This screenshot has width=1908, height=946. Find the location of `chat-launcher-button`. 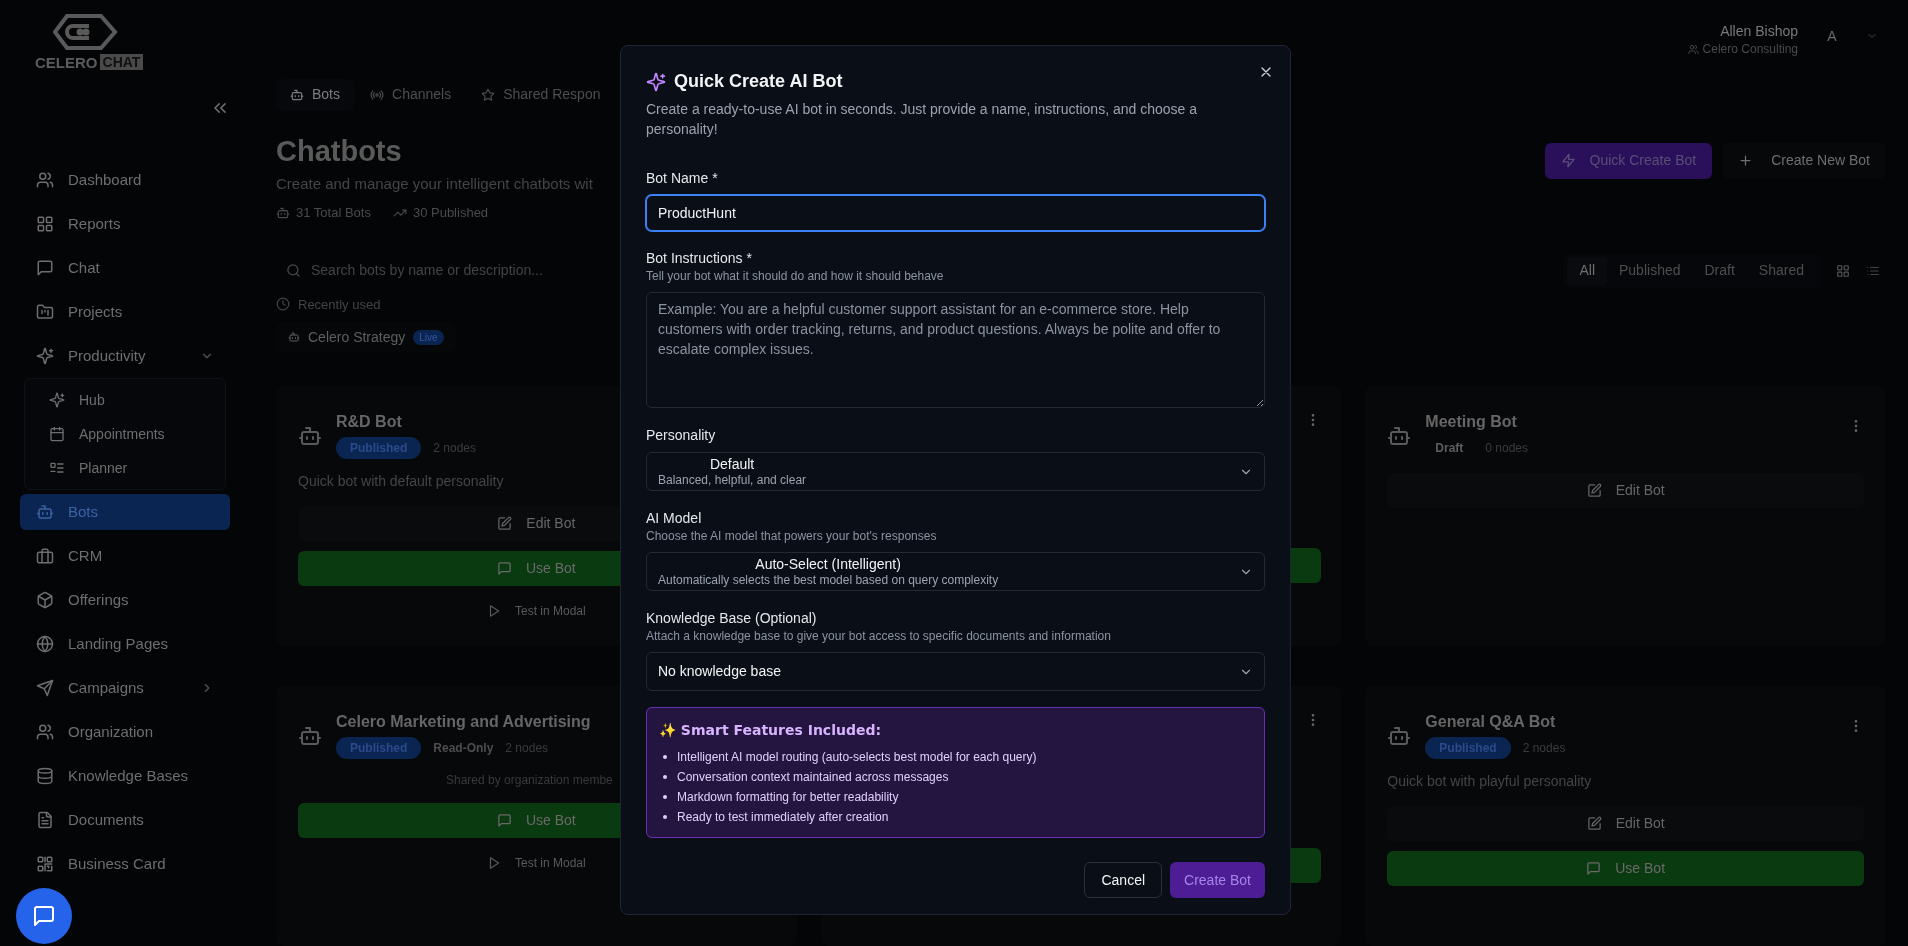

chat-launcher-button is located at coordinates (44, 916).